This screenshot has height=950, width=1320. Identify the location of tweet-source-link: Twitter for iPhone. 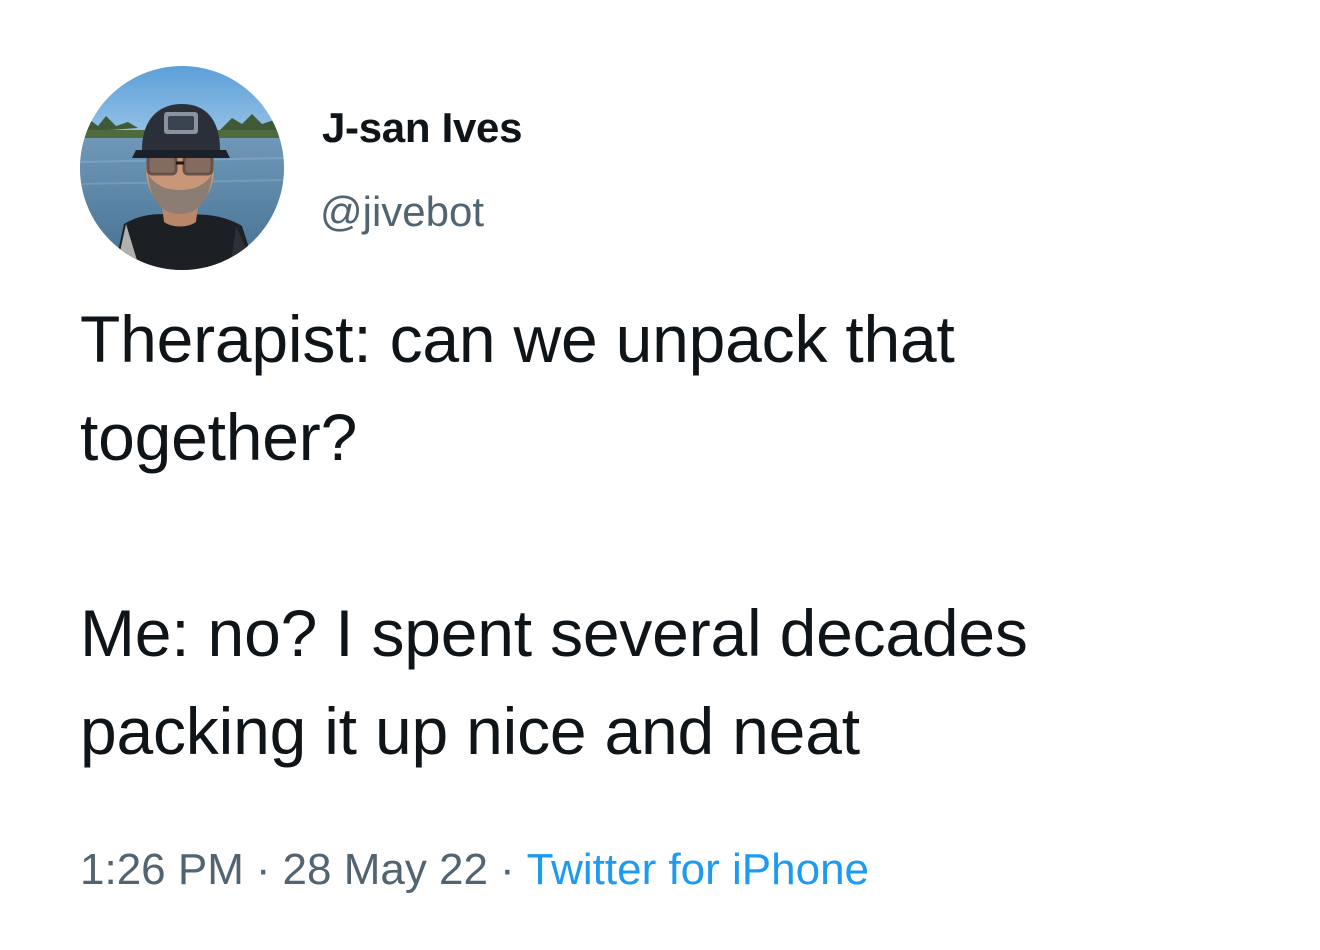
(698, 869).